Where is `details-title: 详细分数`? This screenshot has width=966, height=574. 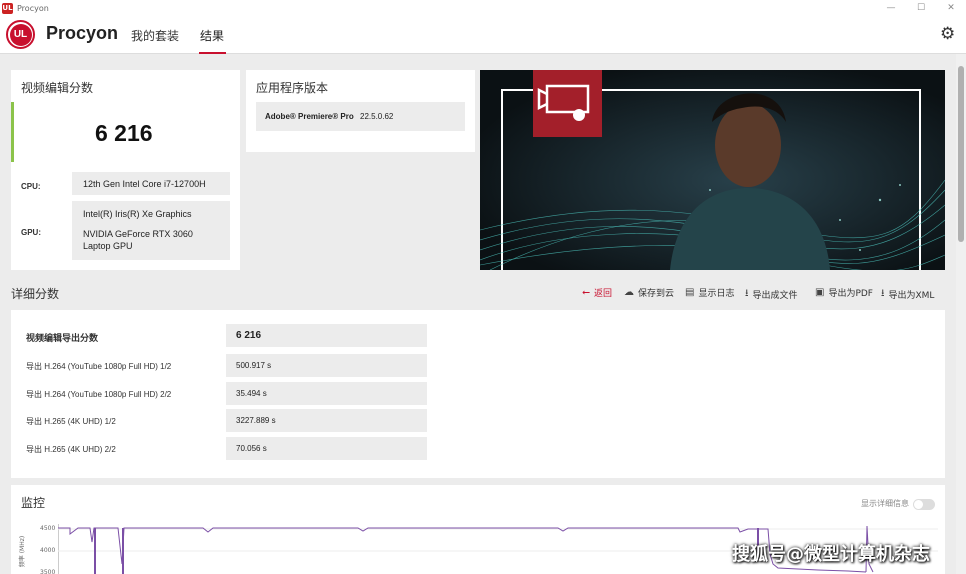 details-title: 详细分数 is located at coordinates (35, 294).